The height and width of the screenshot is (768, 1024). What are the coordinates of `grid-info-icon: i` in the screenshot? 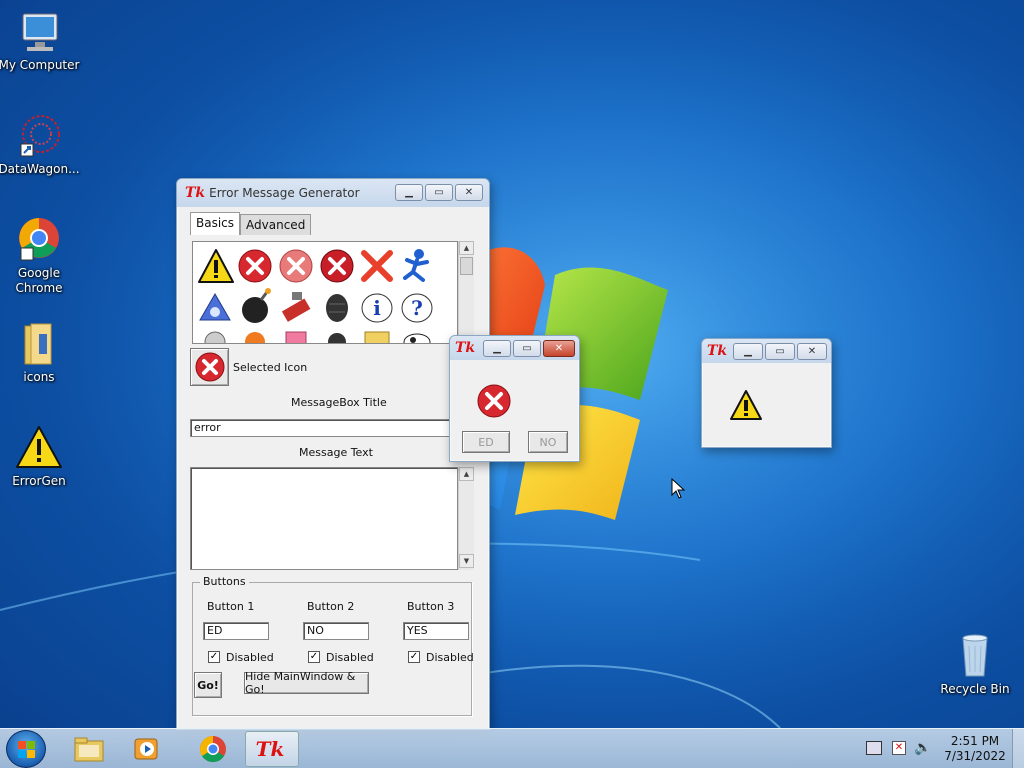 It's located at (377, 308).